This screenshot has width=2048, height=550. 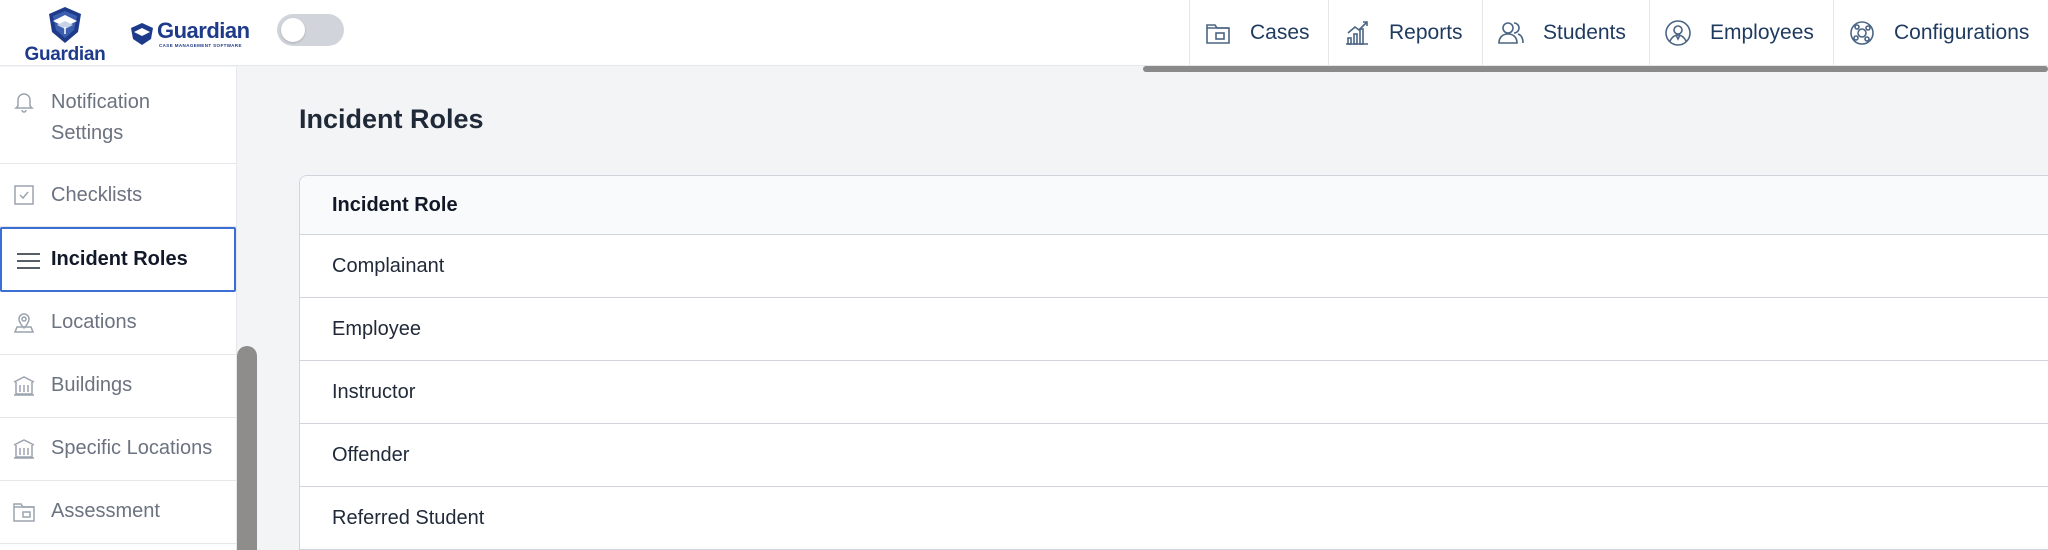 What do you see at coordinates (1862, 33) in the screenshot?
I see `settings-icon` at bounding box center [1862, 33].